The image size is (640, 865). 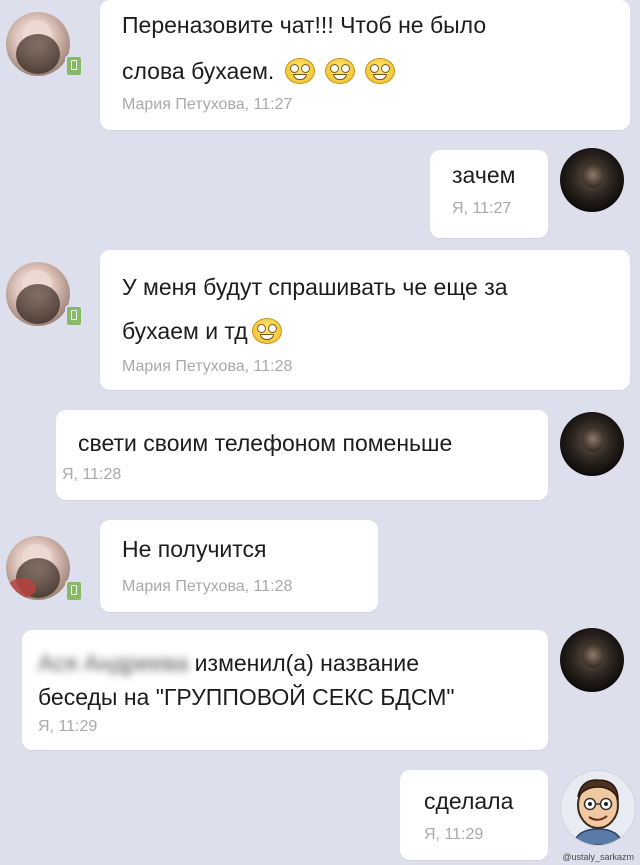 What do you see at coordinates (484, 175) in the screenshot?
I see `message-text: зачем` at bounding box center [484, 175].